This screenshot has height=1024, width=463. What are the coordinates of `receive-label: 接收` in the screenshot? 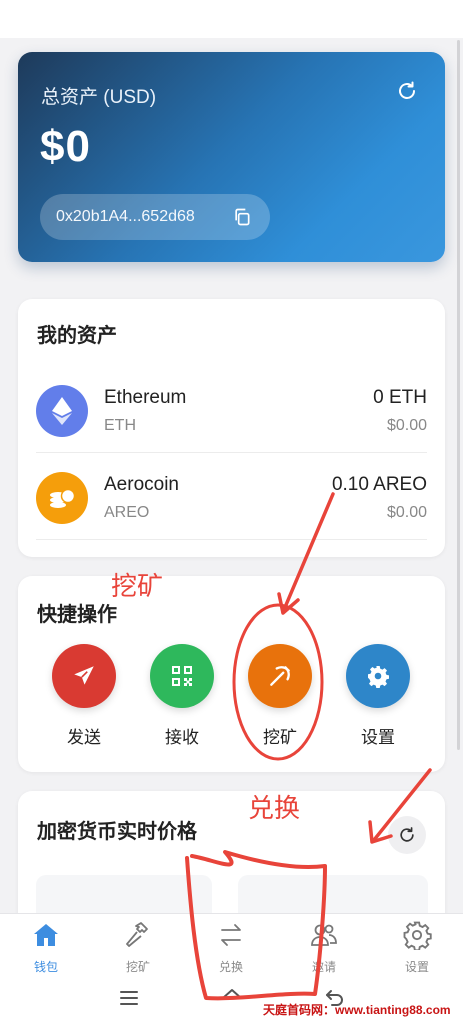 It's located at (182, 737).